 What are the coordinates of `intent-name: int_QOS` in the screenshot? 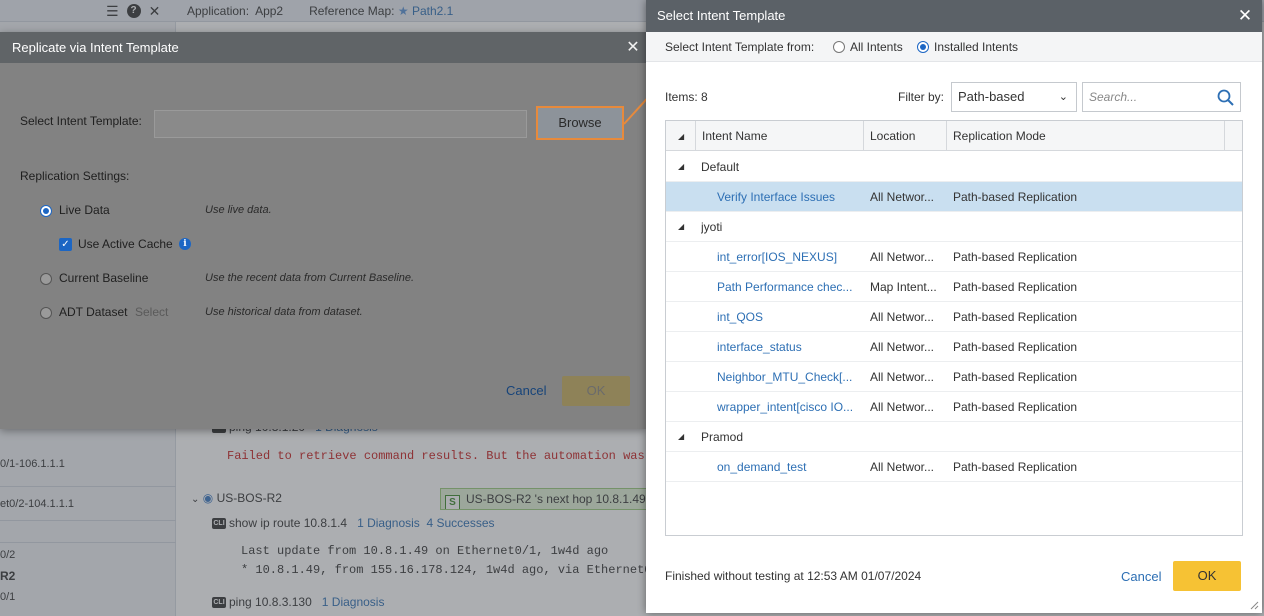 It's located at (789, 317).